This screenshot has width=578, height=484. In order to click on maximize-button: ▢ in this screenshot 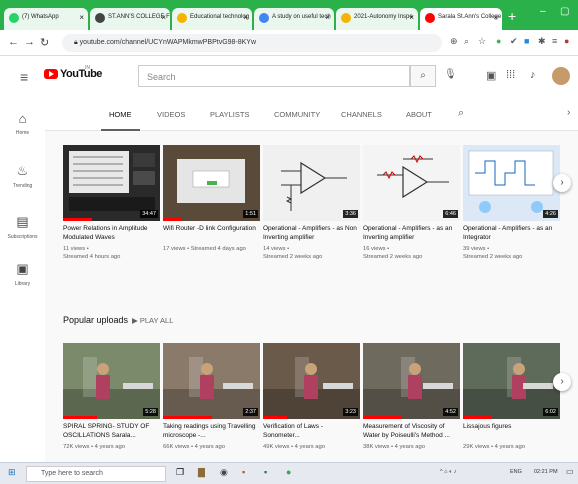, I will do `click(564, 11)`.